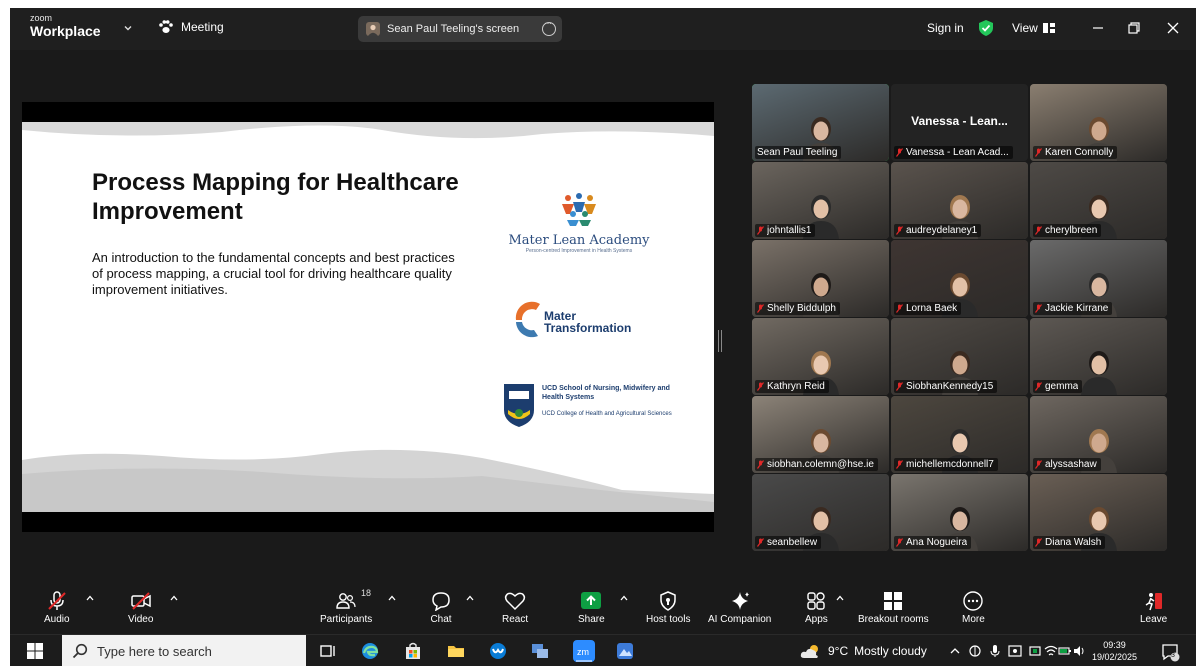 The image size is (1200, 666). I want to click on breakout-rooms-button: Breakout rooms, so click(893, 608).